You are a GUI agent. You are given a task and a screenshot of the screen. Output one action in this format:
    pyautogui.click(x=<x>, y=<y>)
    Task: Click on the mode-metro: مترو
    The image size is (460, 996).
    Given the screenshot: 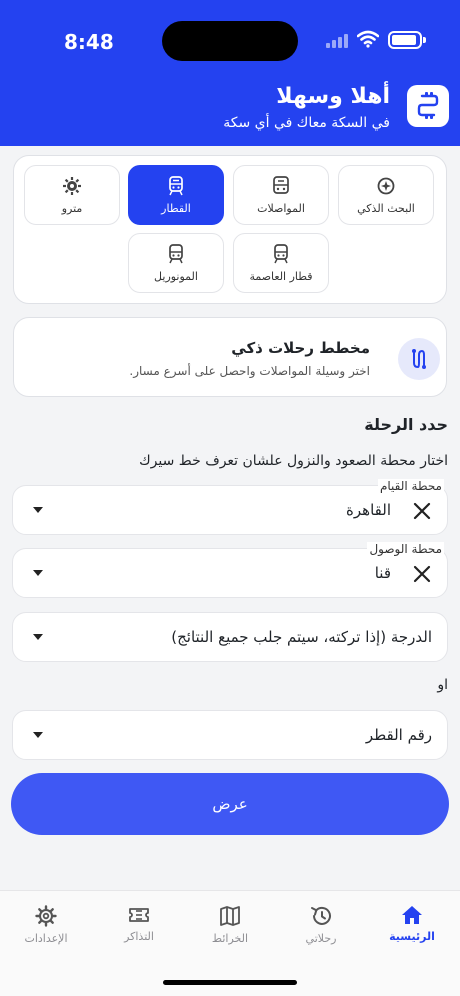 What is the action you would take?
    pyautogui.click(x=72, y=195)
    